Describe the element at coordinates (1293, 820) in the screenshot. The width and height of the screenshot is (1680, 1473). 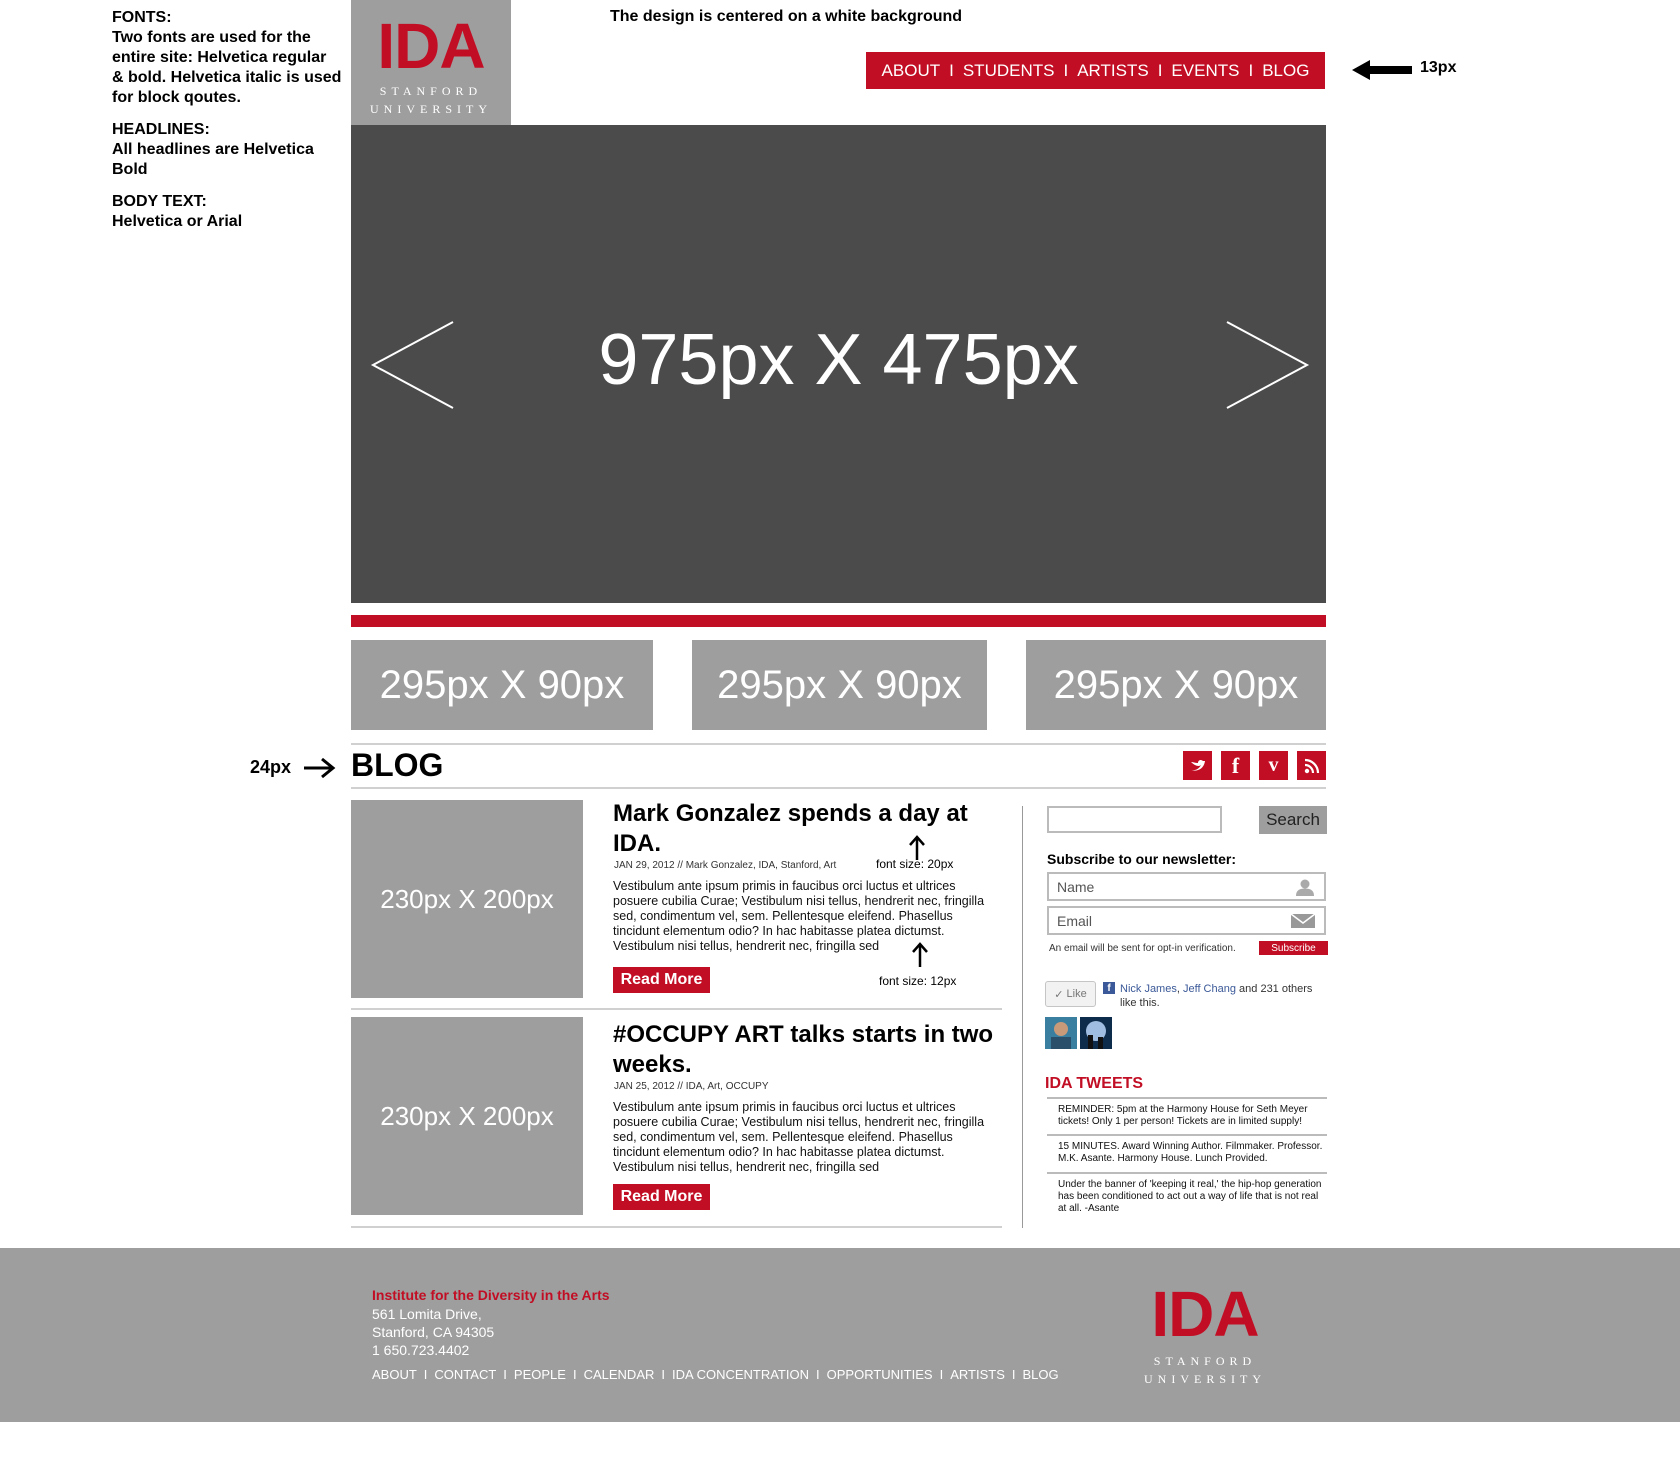
I see `search-button: Search` at that location.